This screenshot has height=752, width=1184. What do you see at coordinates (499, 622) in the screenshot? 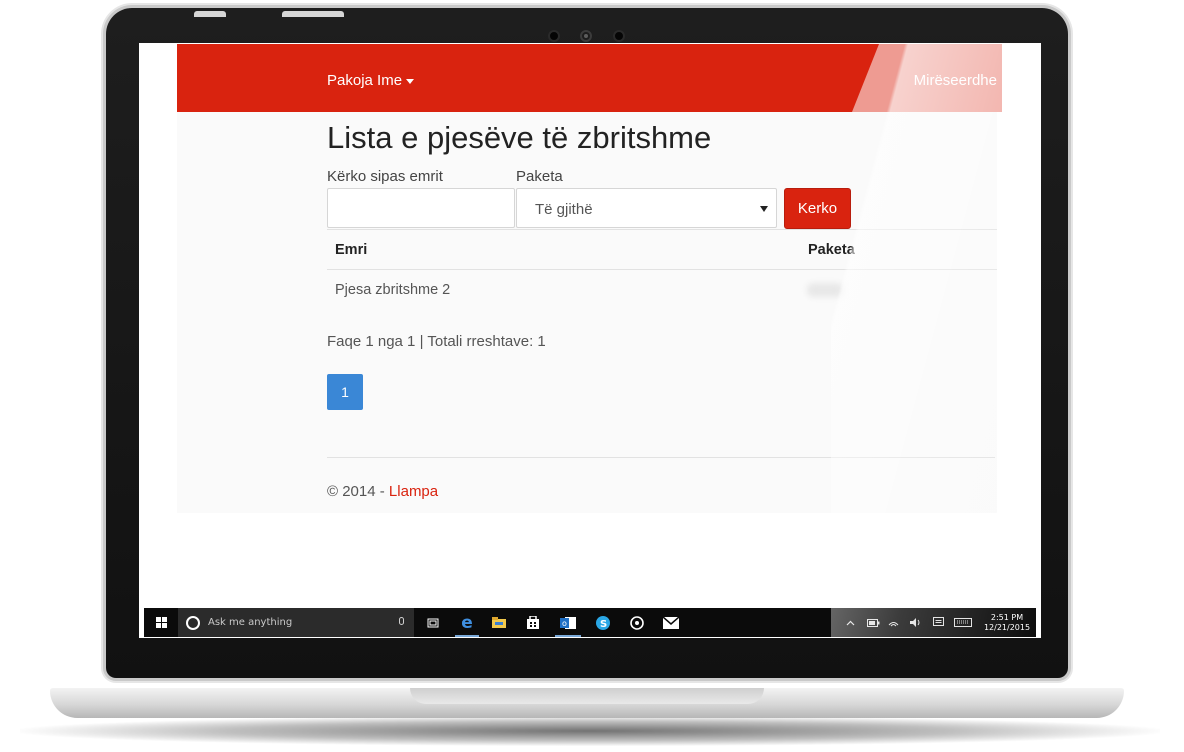
I see `file-explorer-icon` at bounding box center [499, 622].